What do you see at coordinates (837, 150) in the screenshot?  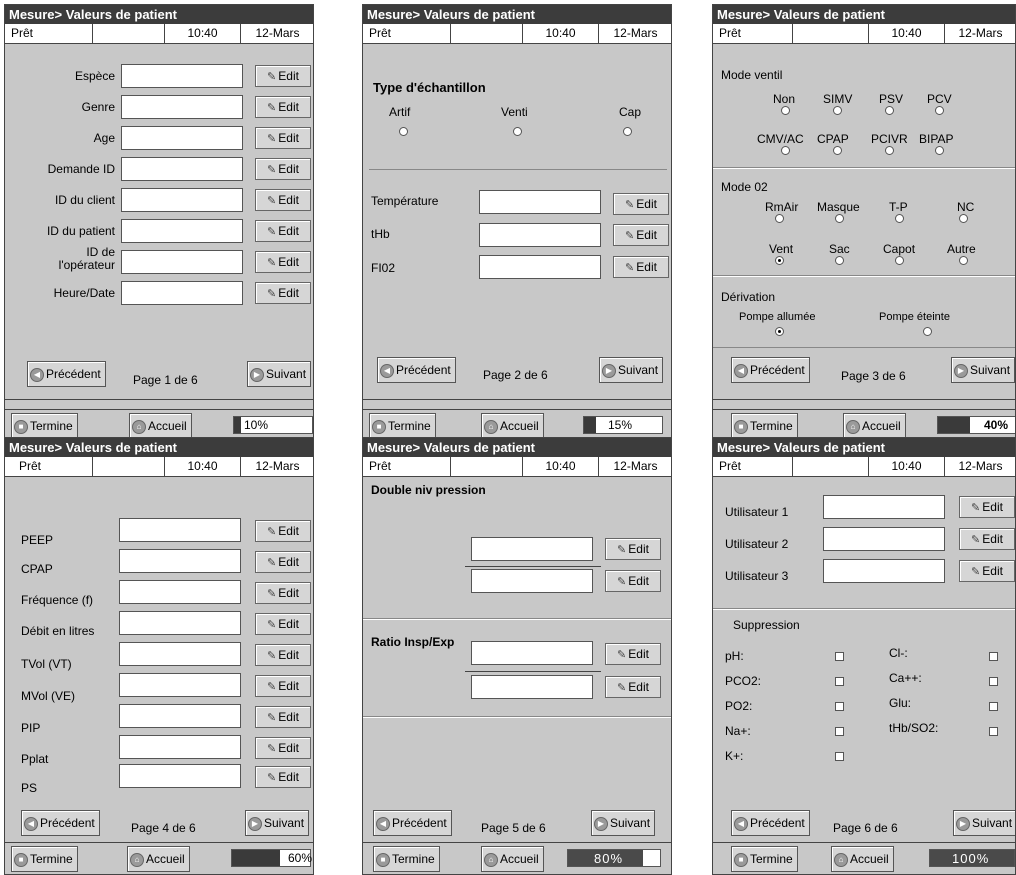 I see `vent-mode-cpap-radio` at bounding box center [837, 150].